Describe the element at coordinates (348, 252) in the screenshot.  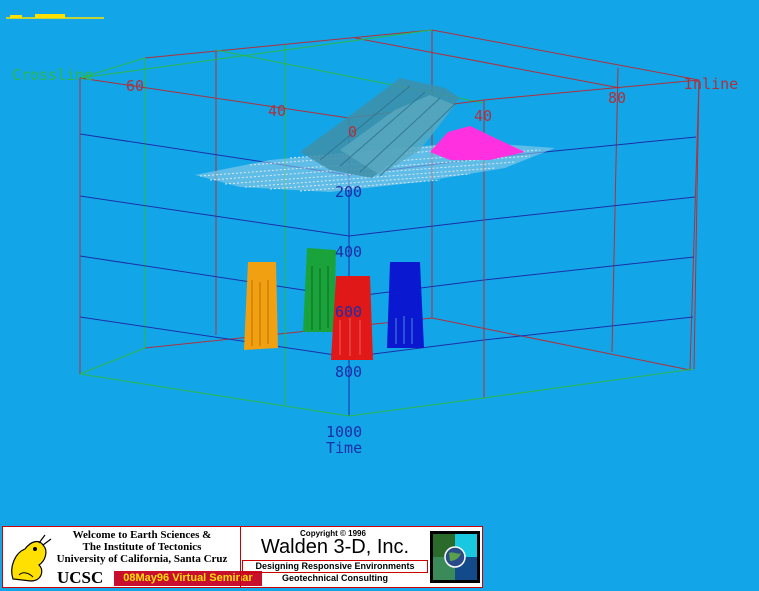
I see `time-tick-400: 400` at that location.